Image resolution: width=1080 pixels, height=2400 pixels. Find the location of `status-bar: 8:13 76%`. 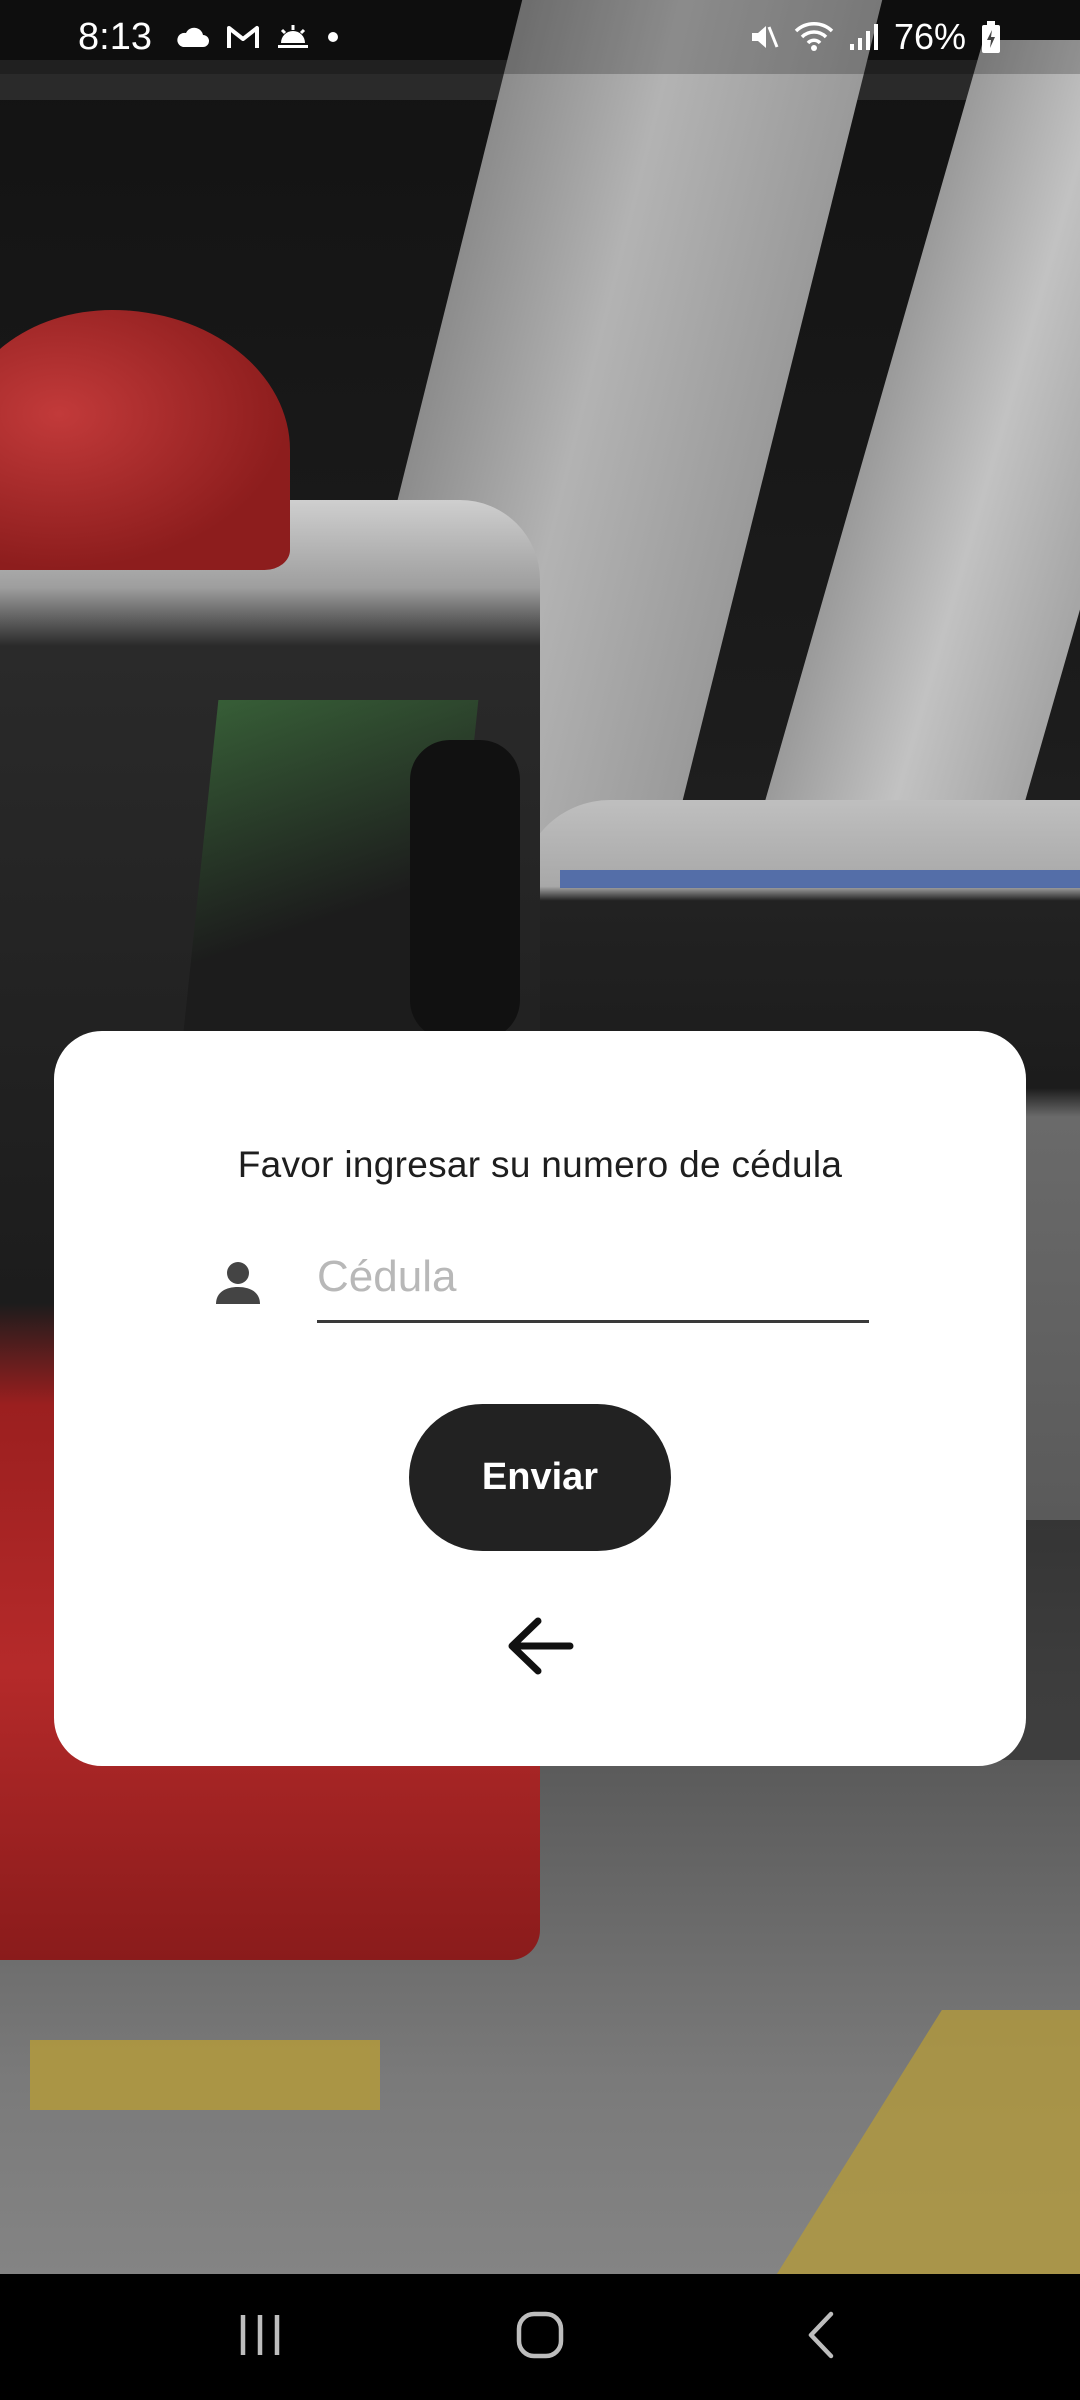

status-bar: 8:13 76% is located at coordinates (540, 37).